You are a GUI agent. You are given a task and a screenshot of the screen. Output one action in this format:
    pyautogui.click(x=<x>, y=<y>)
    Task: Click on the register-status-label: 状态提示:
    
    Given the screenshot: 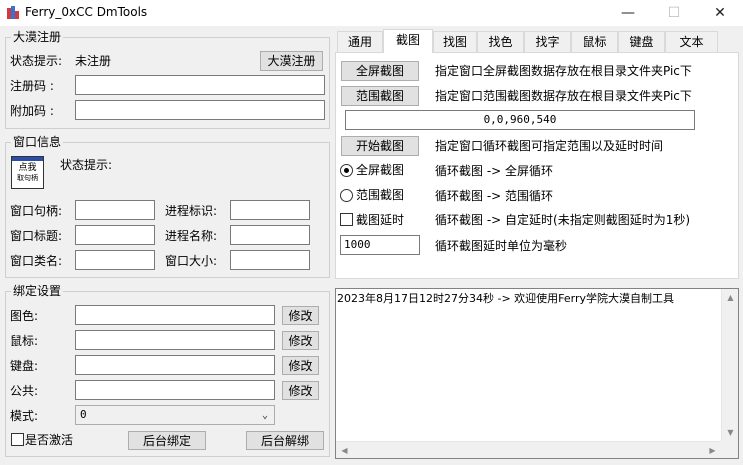 What is the action you would take?
    pyautogui.click(x=36, y=61)
    